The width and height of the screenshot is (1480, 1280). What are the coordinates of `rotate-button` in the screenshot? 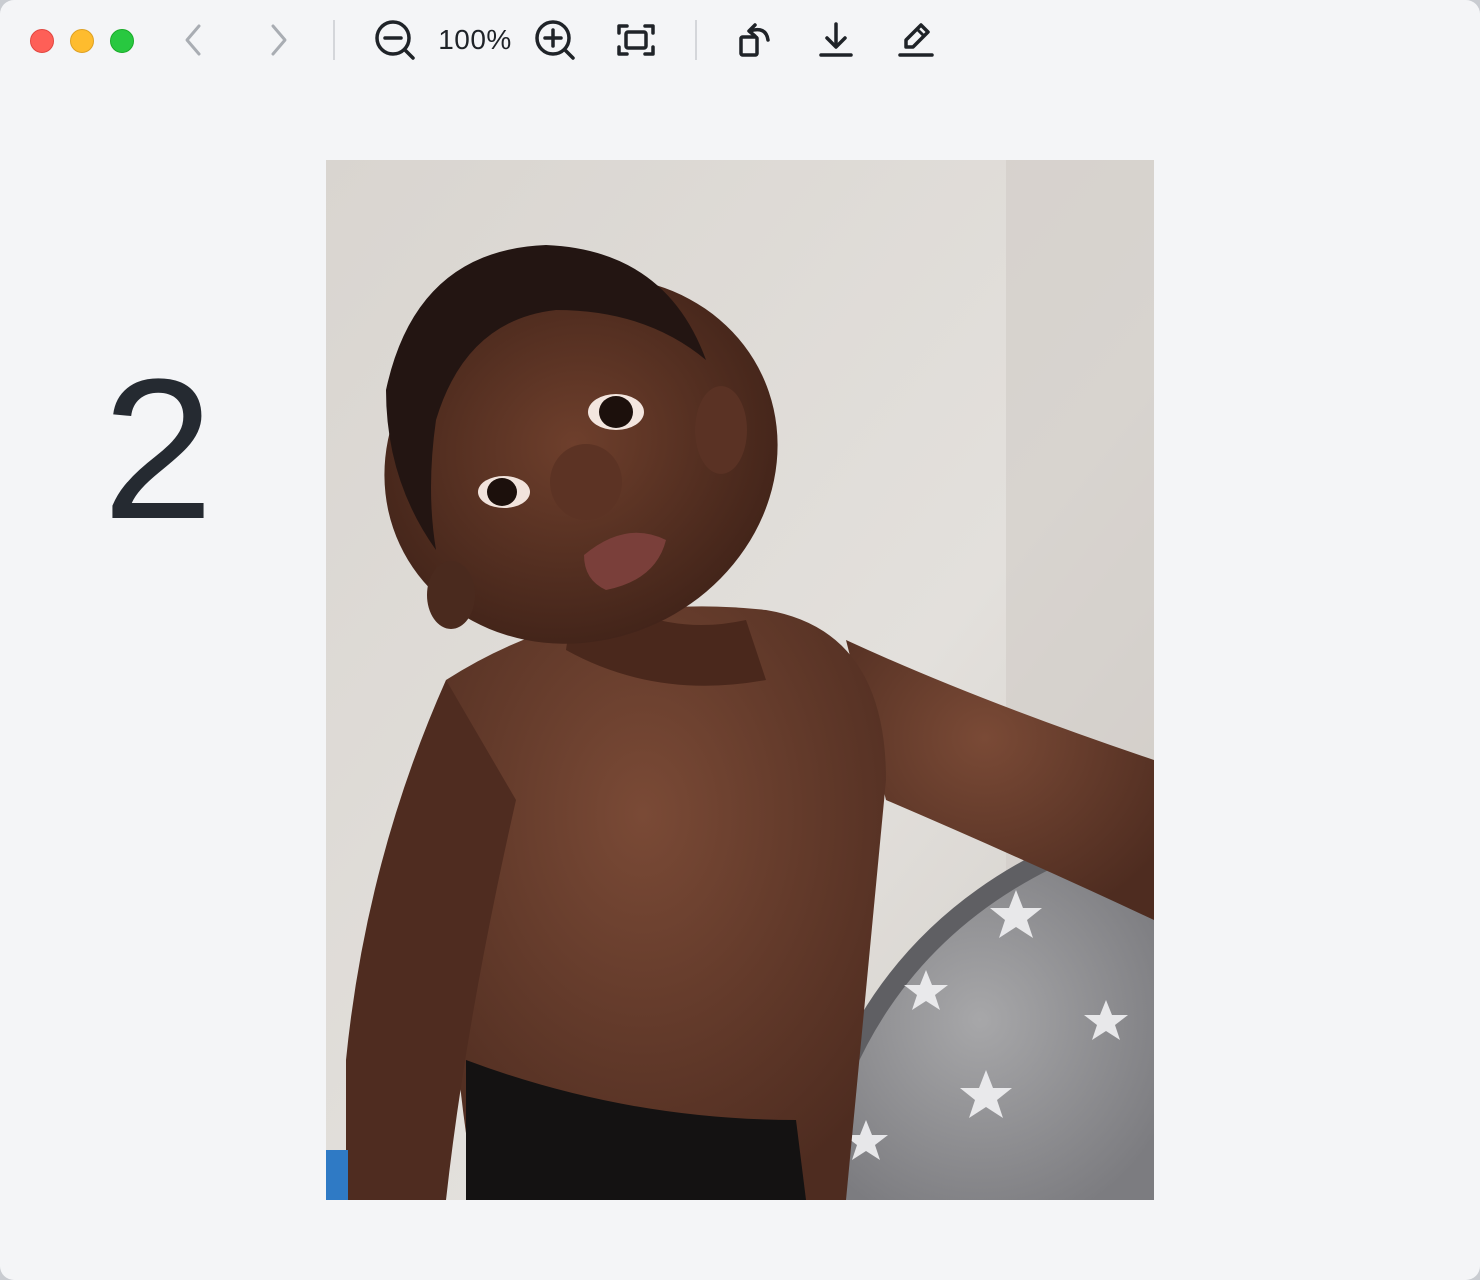 It's located at (756, 40).